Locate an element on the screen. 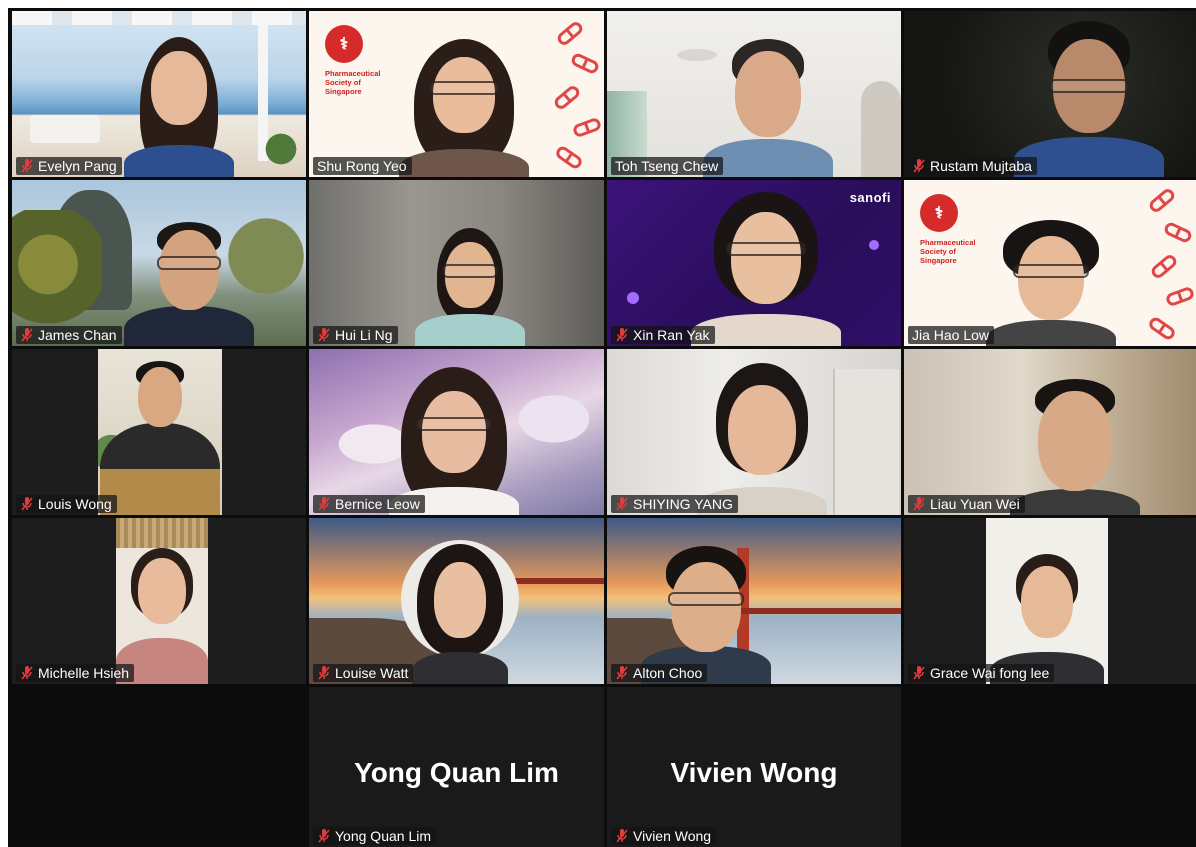  video-tile-rustam-mujtaba: Rustam Mujtaba is located at coordinates (1050, 94).